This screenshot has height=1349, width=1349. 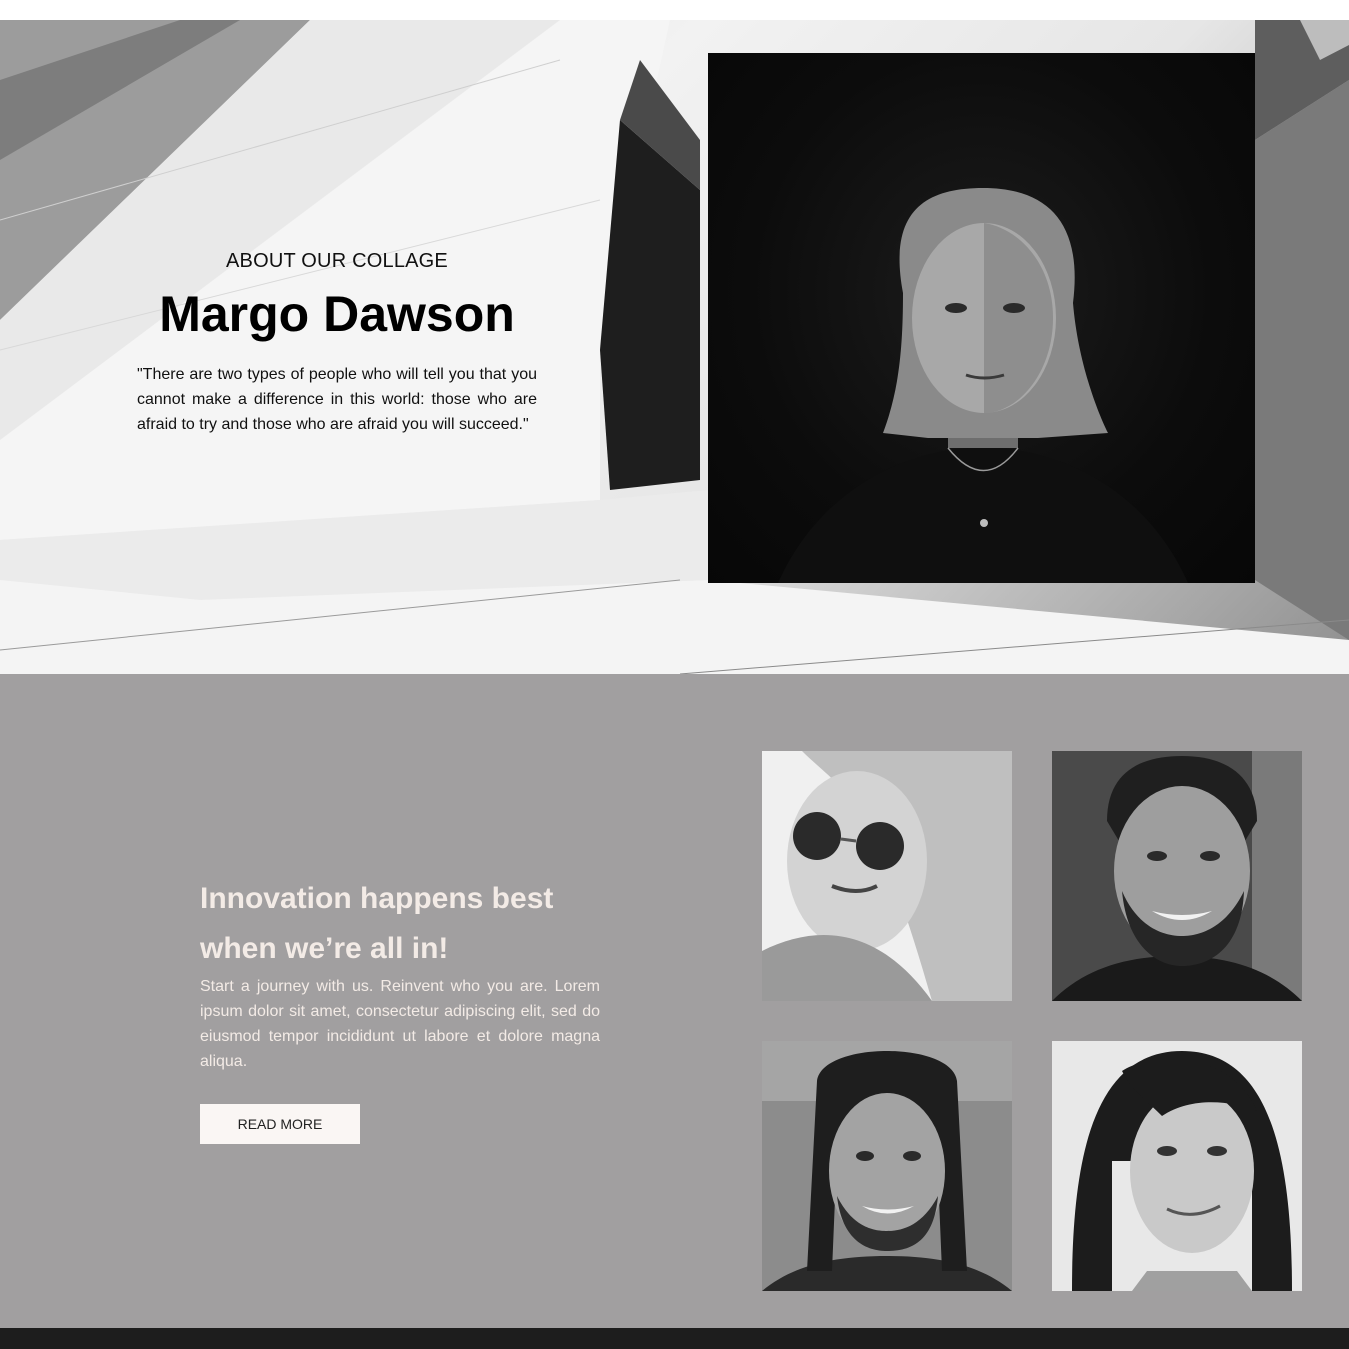 I want to click on footer-bar, so click(x=674, y=1338).